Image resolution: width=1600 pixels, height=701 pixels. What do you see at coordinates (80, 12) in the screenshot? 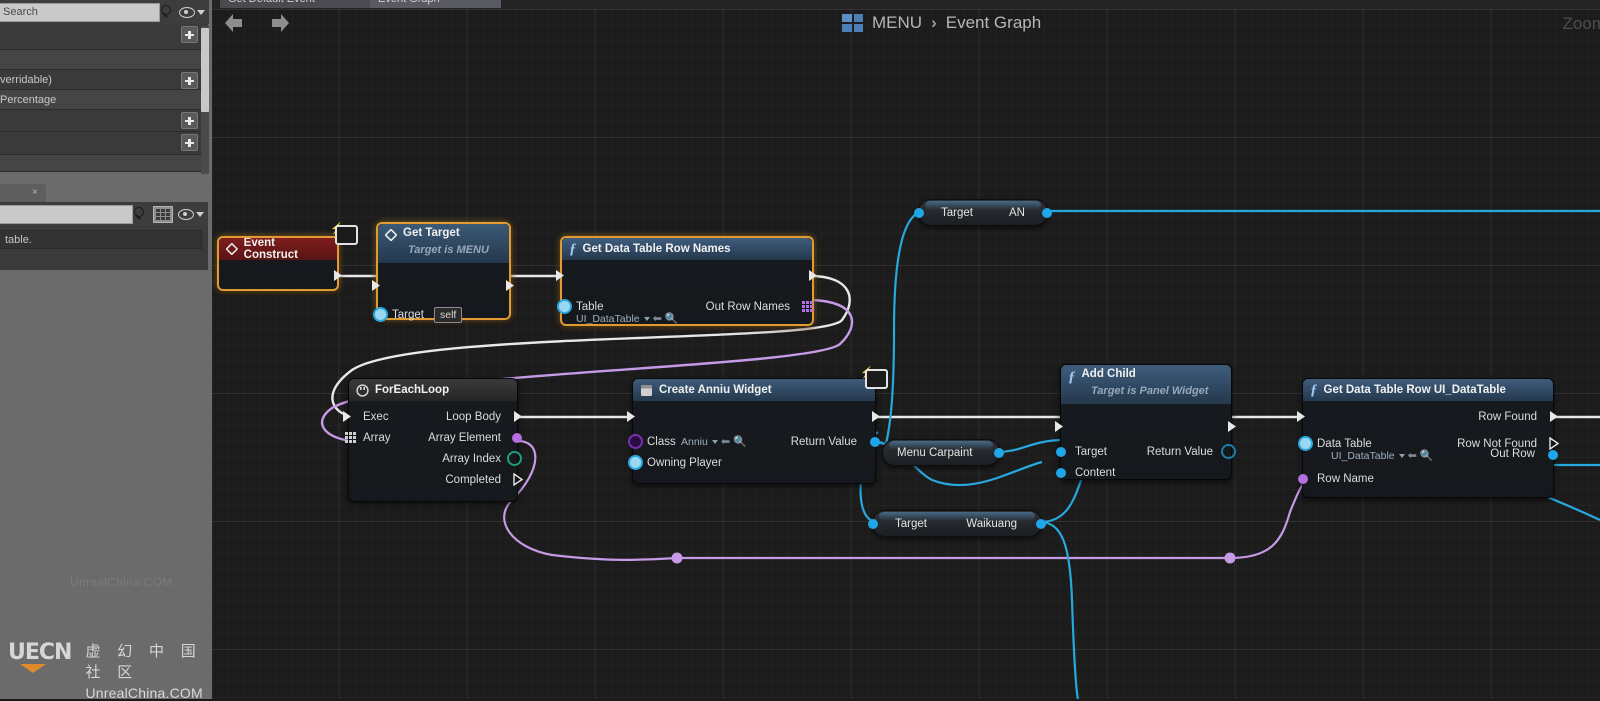
I see `search-input: Search` at bounding box center [80, 12].